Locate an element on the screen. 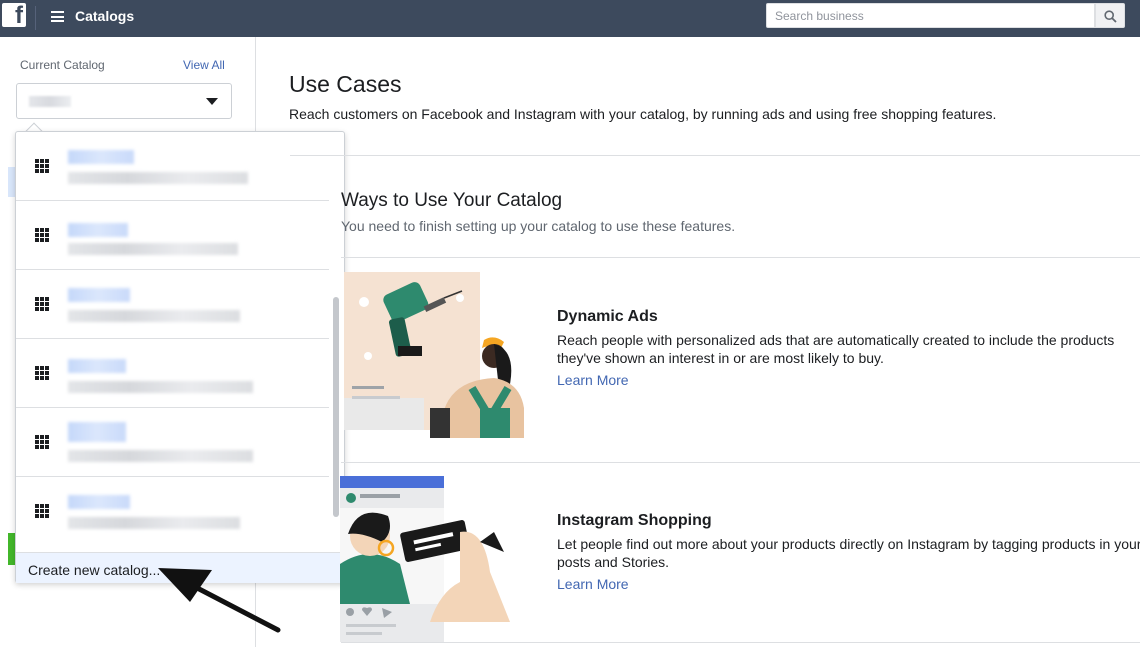 The height and width of the screenshot is (647, 1140). dynamic-ads-learn-more-link: Learn More is located at coordinates (593, 380).